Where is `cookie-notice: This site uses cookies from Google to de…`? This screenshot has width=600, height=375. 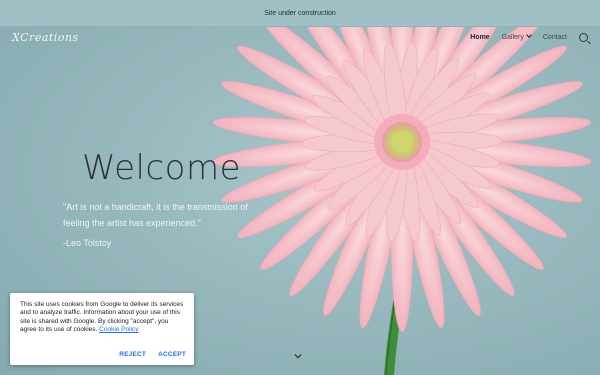
cookie-notice: This site uses cookies from Google to de… is located at coordinates (102, 329).